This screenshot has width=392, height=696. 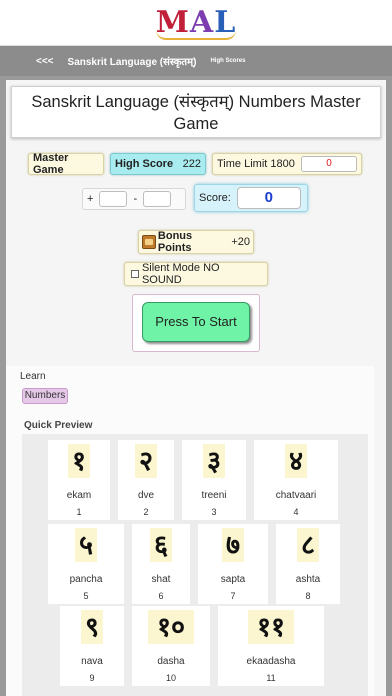 What do you see at coordinates (296, 512) in the screenshot?
I see `number-value: 4` at bounding box center [296, 512].